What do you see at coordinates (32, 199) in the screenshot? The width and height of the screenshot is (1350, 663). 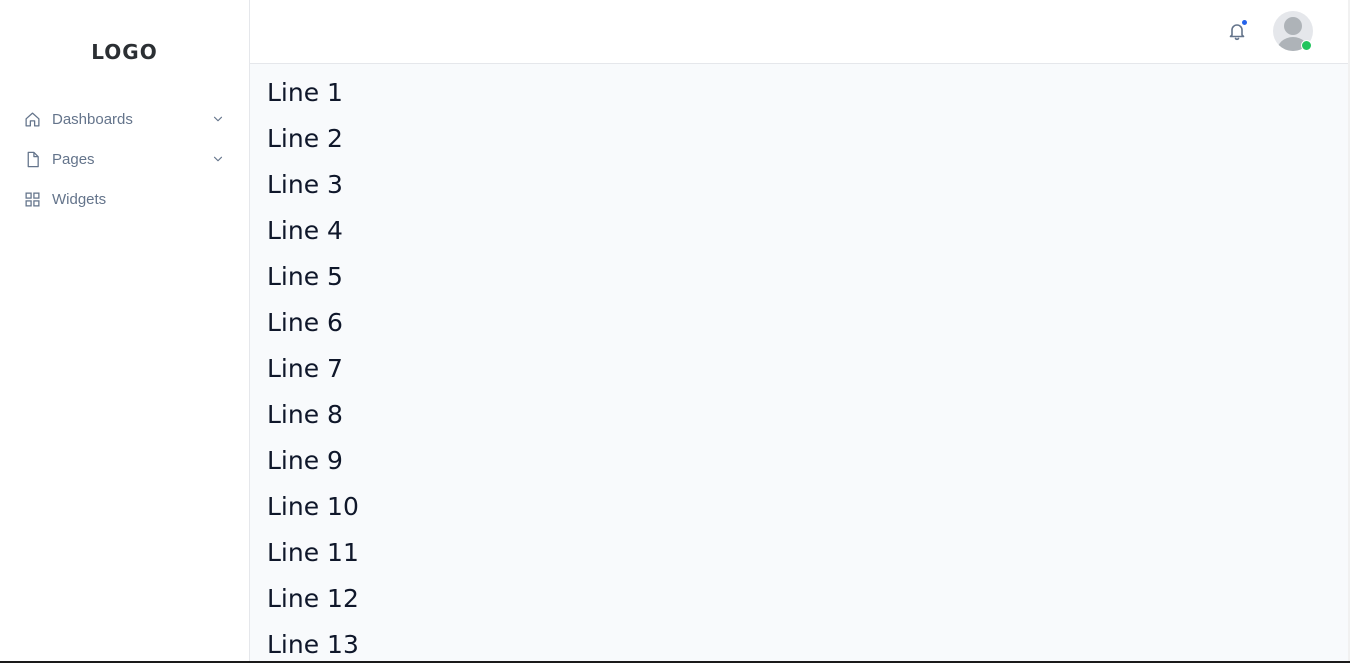 I see `grid-icon` at bounding box center [32, 199].